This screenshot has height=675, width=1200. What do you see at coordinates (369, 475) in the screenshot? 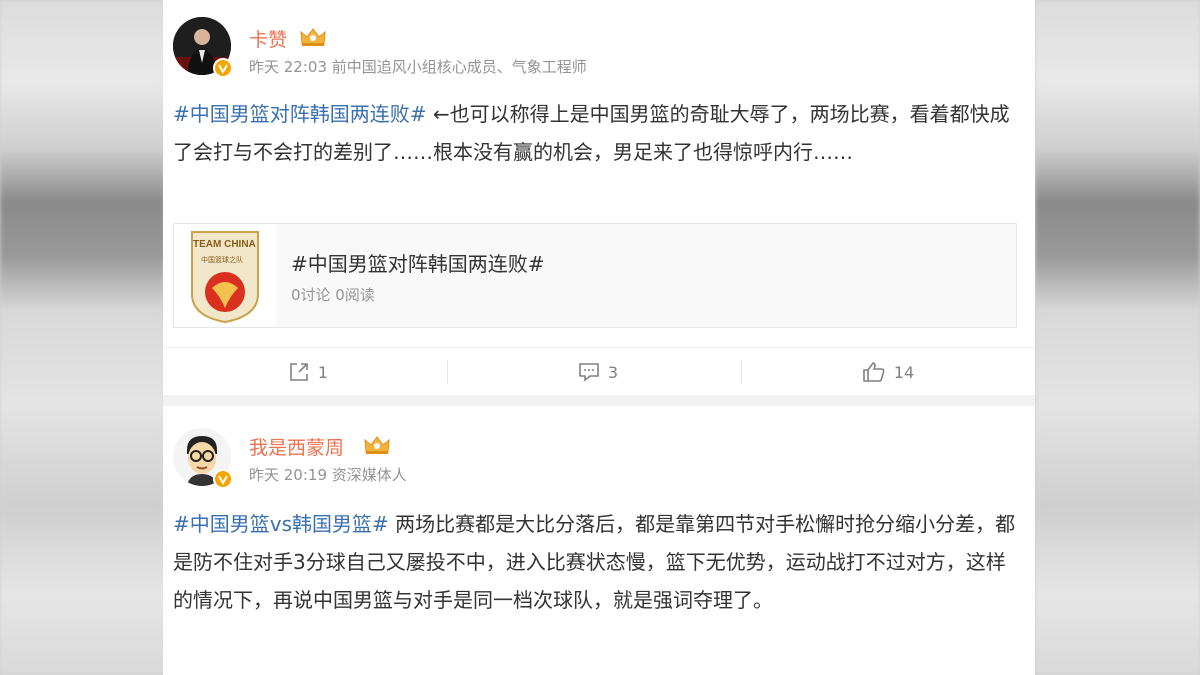
I see `user-bio: 资深媒体人` at bounding box center [369, 475].